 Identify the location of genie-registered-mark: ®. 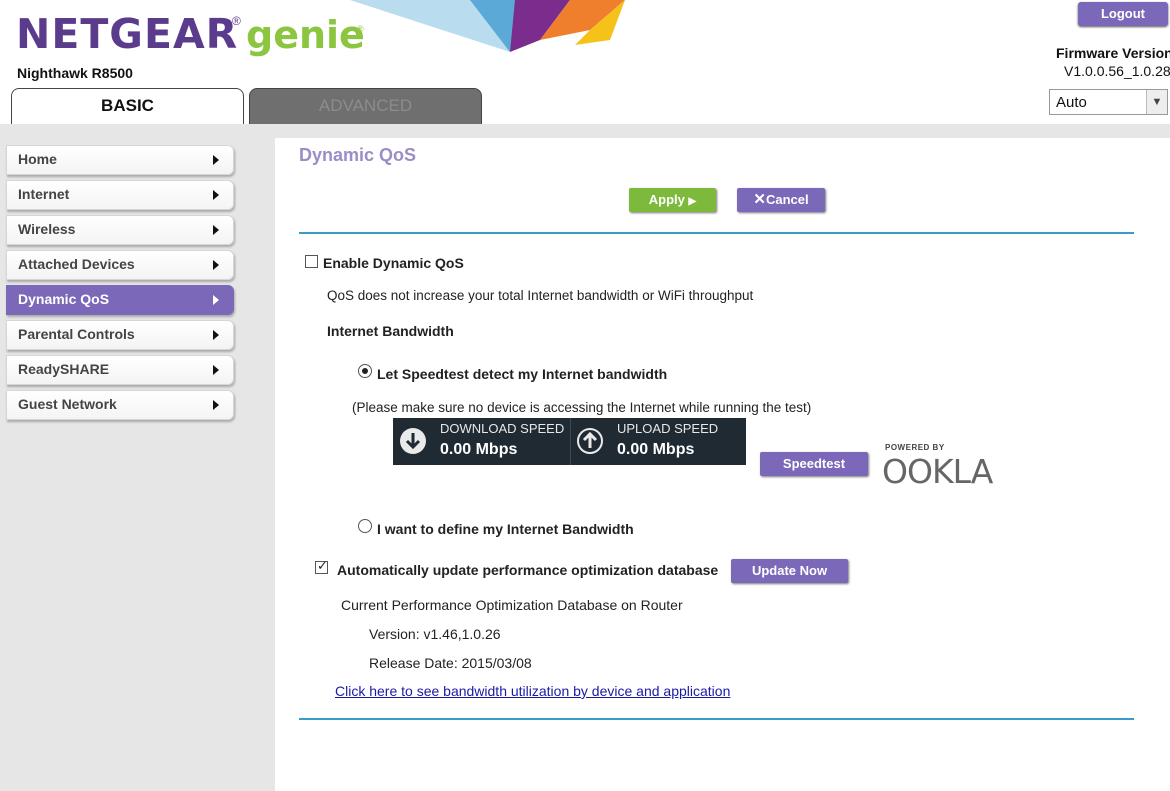
(360, 29).